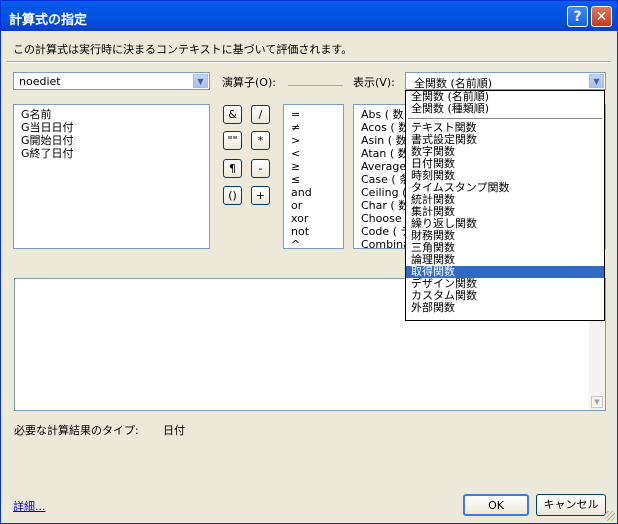  What do you see at coordinates (610, 516) in the screenshot?
I see `resize-grip` at bounding box center [610, 516].